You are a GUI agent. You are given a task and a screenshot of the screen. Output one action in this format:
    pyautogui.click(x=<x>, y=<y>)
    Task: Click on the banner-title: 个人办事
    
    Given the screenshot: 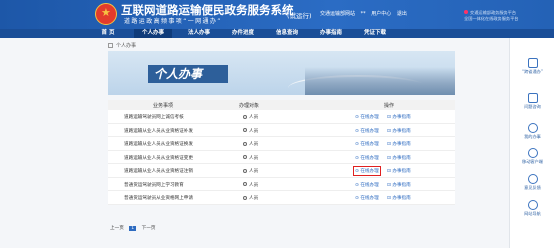 What is the action you would take?
    pyautogui.click(x=178, y=74)
    